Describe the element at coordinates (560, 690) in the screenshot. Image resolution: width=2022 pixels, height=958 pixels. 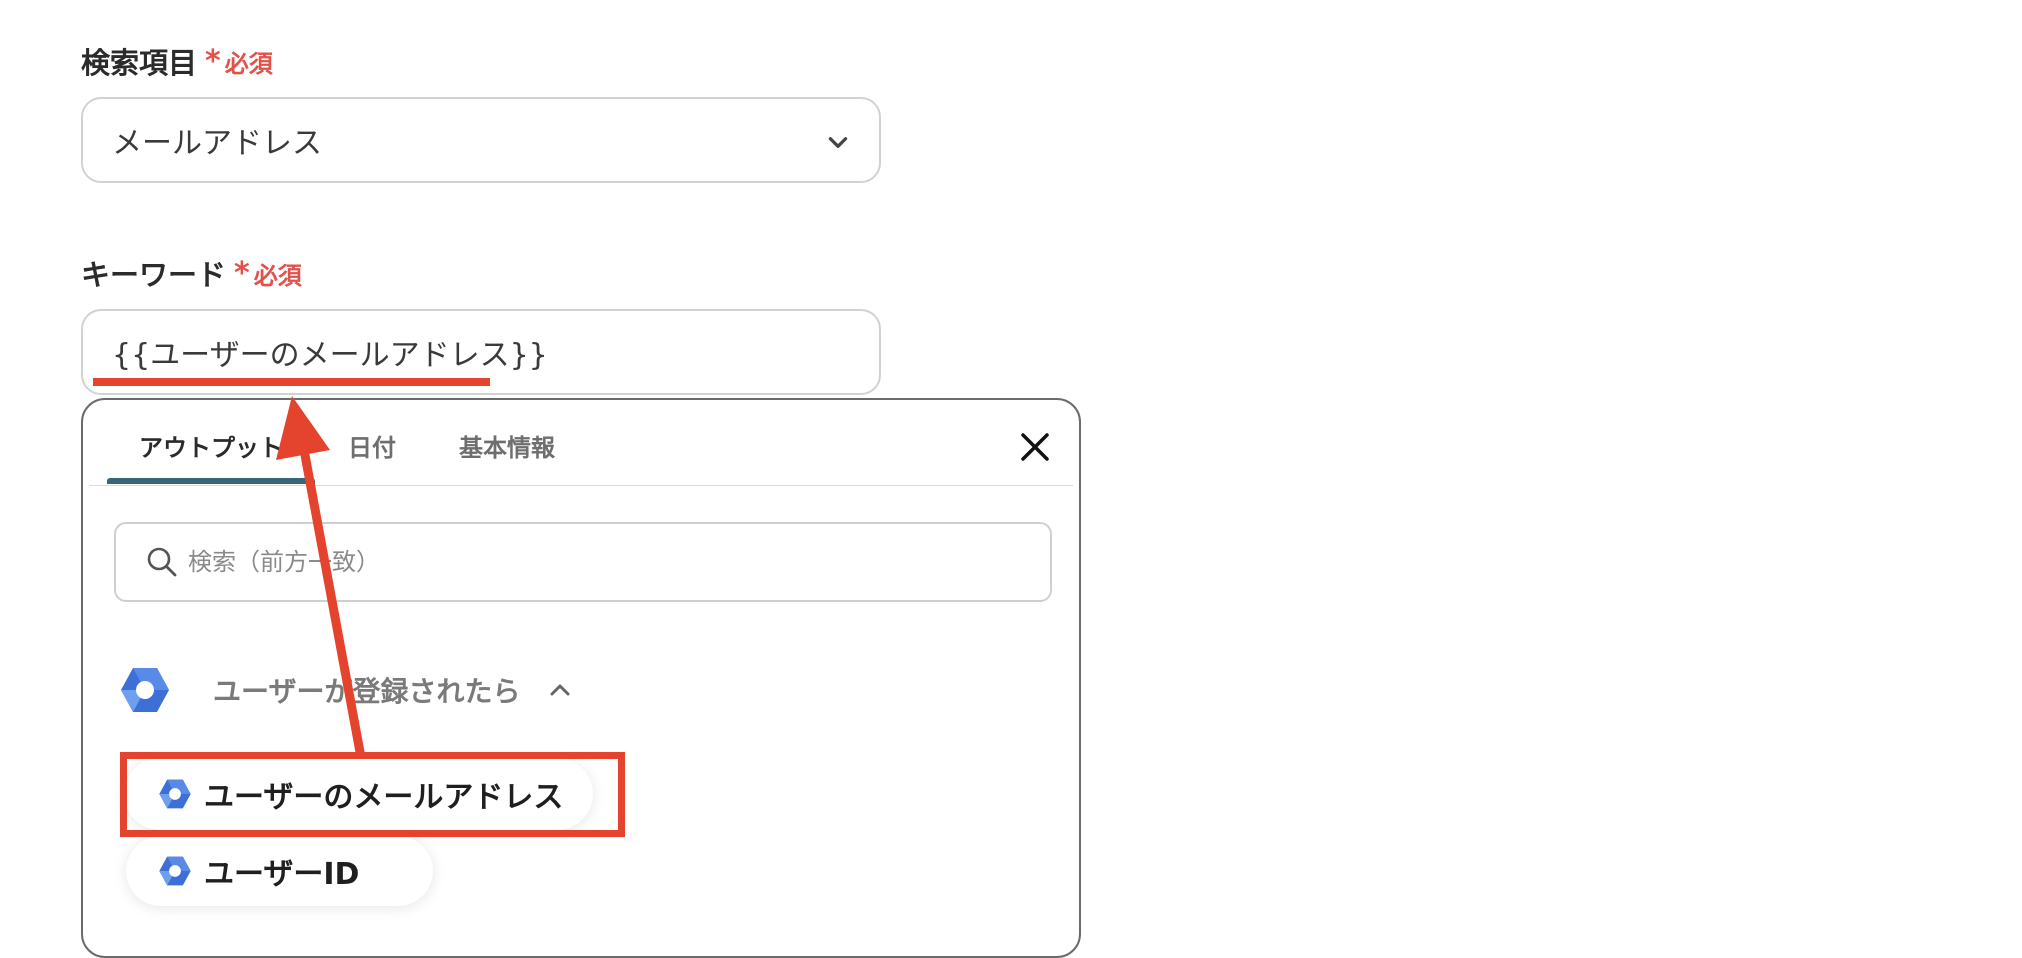
I see `chevron-up-icon` at that location.